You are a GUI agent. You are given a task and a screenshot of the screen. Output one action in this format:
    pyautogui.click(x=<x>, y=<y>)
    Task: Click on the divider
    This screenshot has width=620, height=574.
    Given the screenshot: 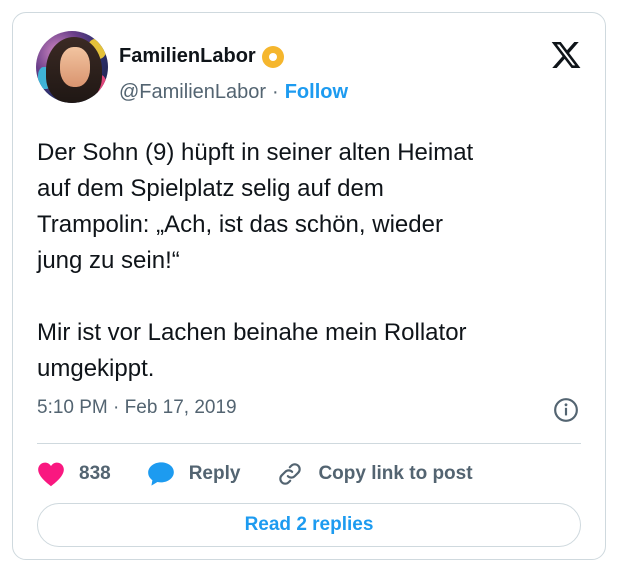 What is the action you would take?
    pyautogui.click(x=309, y=443)
    